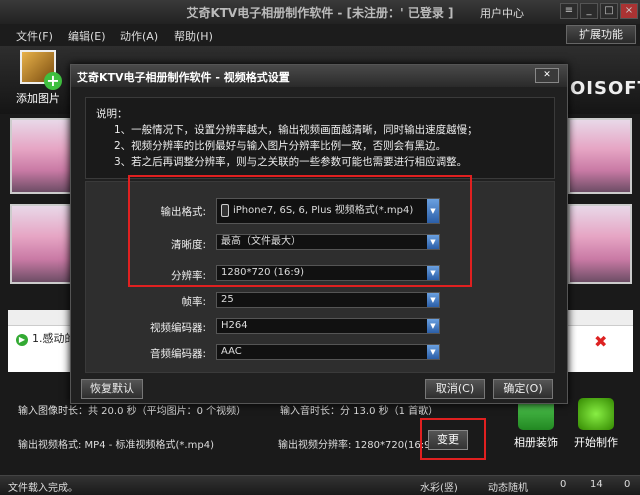 The width and height of the screenshot is (640, 495). What do you see at coordinates (183, 77) in the screenshot?
I see `dialog-title: 艾奇KTV电子相册制作软件 - 视频格式设置` at bounding box center [183, 77].